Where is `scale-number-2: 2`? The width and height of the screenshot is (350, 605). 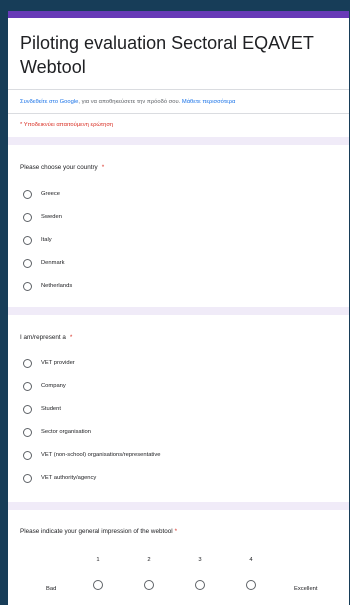
scale-number-2: 2 is located at coordinates (149, 560).